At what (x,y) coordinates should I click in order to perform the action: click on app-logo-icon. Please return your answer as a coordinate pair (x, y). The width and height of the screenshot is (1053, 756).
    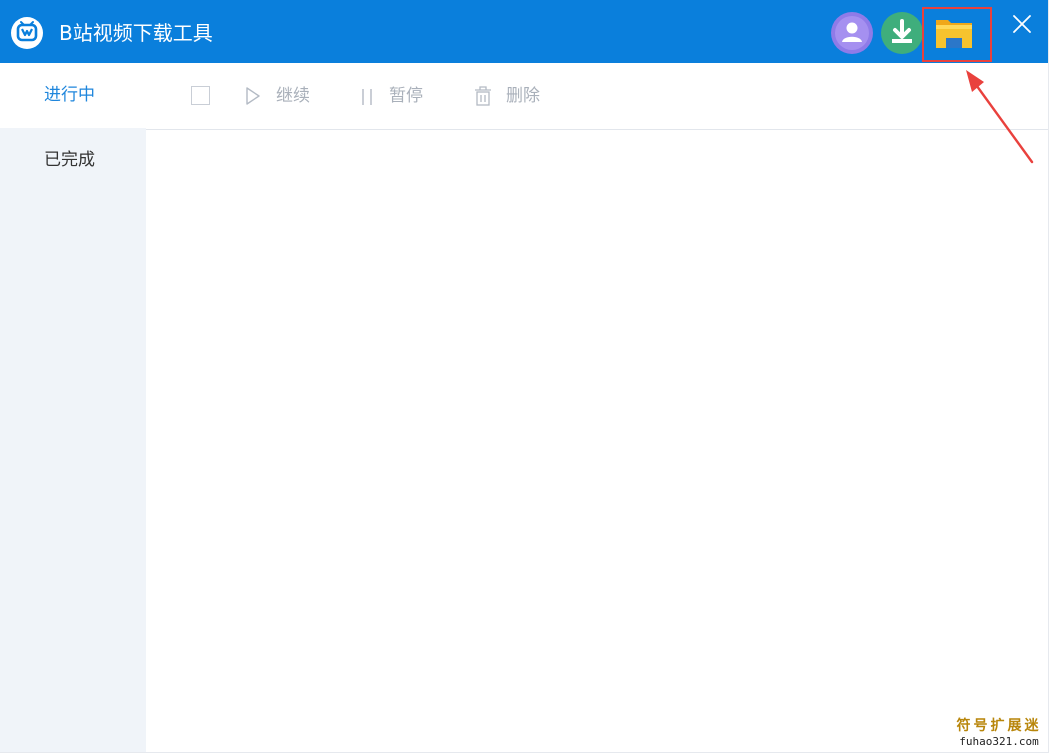
    Looking at the image, I should click on (27, 33).